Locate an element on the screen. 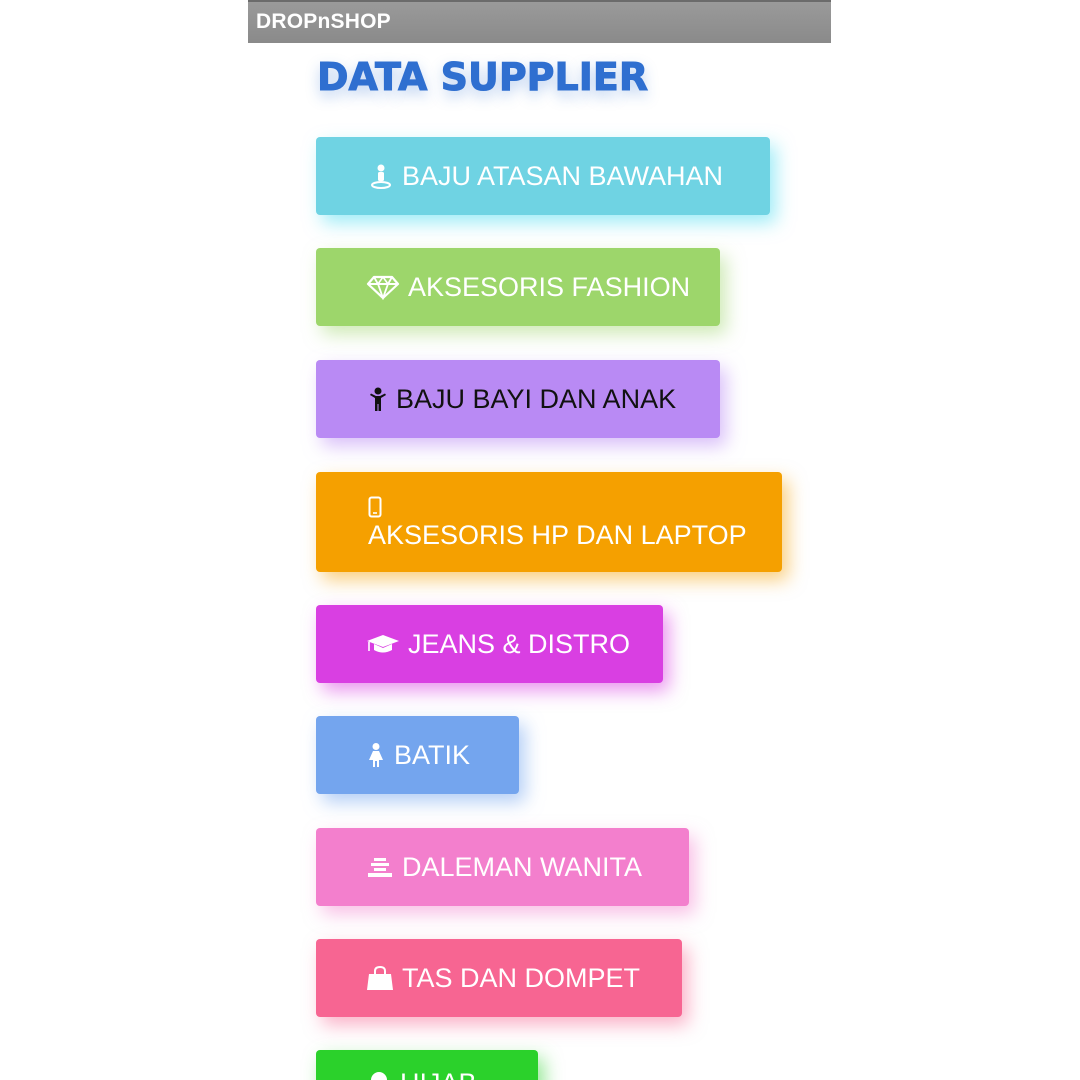 This screenshot has width=1080, height=1080. category-label: BAJU BAYI DAN ANAK is located at coordinates (536, 398).